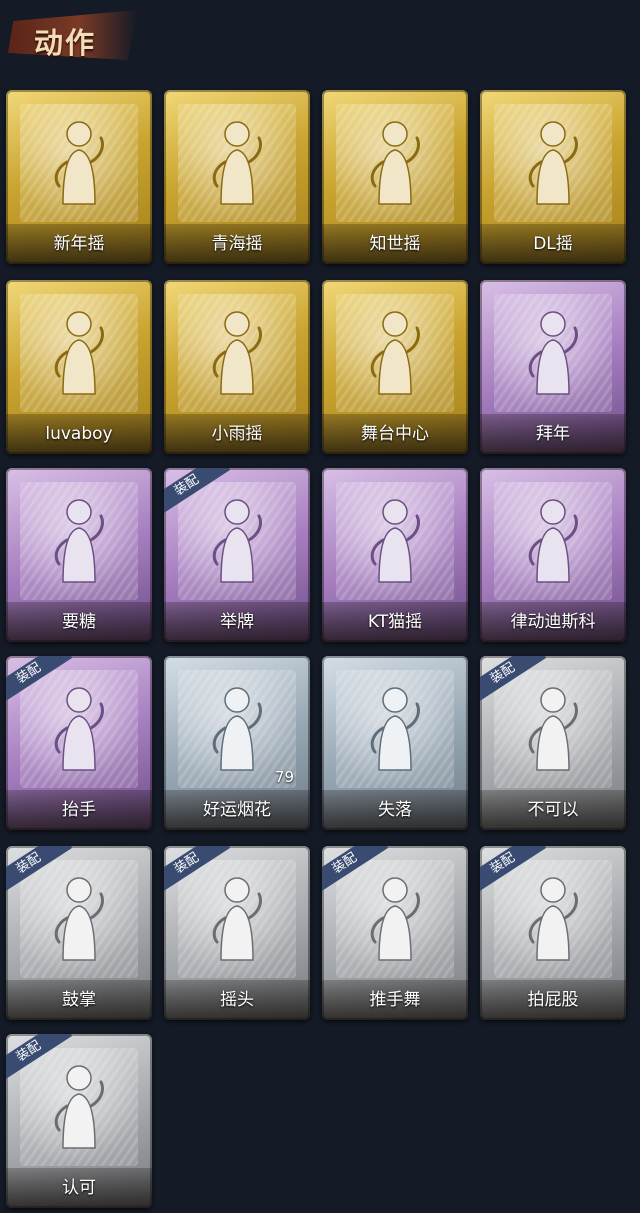 The height and width of the screenshot is (1213, 640). What do you see at coordinates (395, 810) in the screenshot?
I see `emote-name: 失落` at bounding box center [395, 810].